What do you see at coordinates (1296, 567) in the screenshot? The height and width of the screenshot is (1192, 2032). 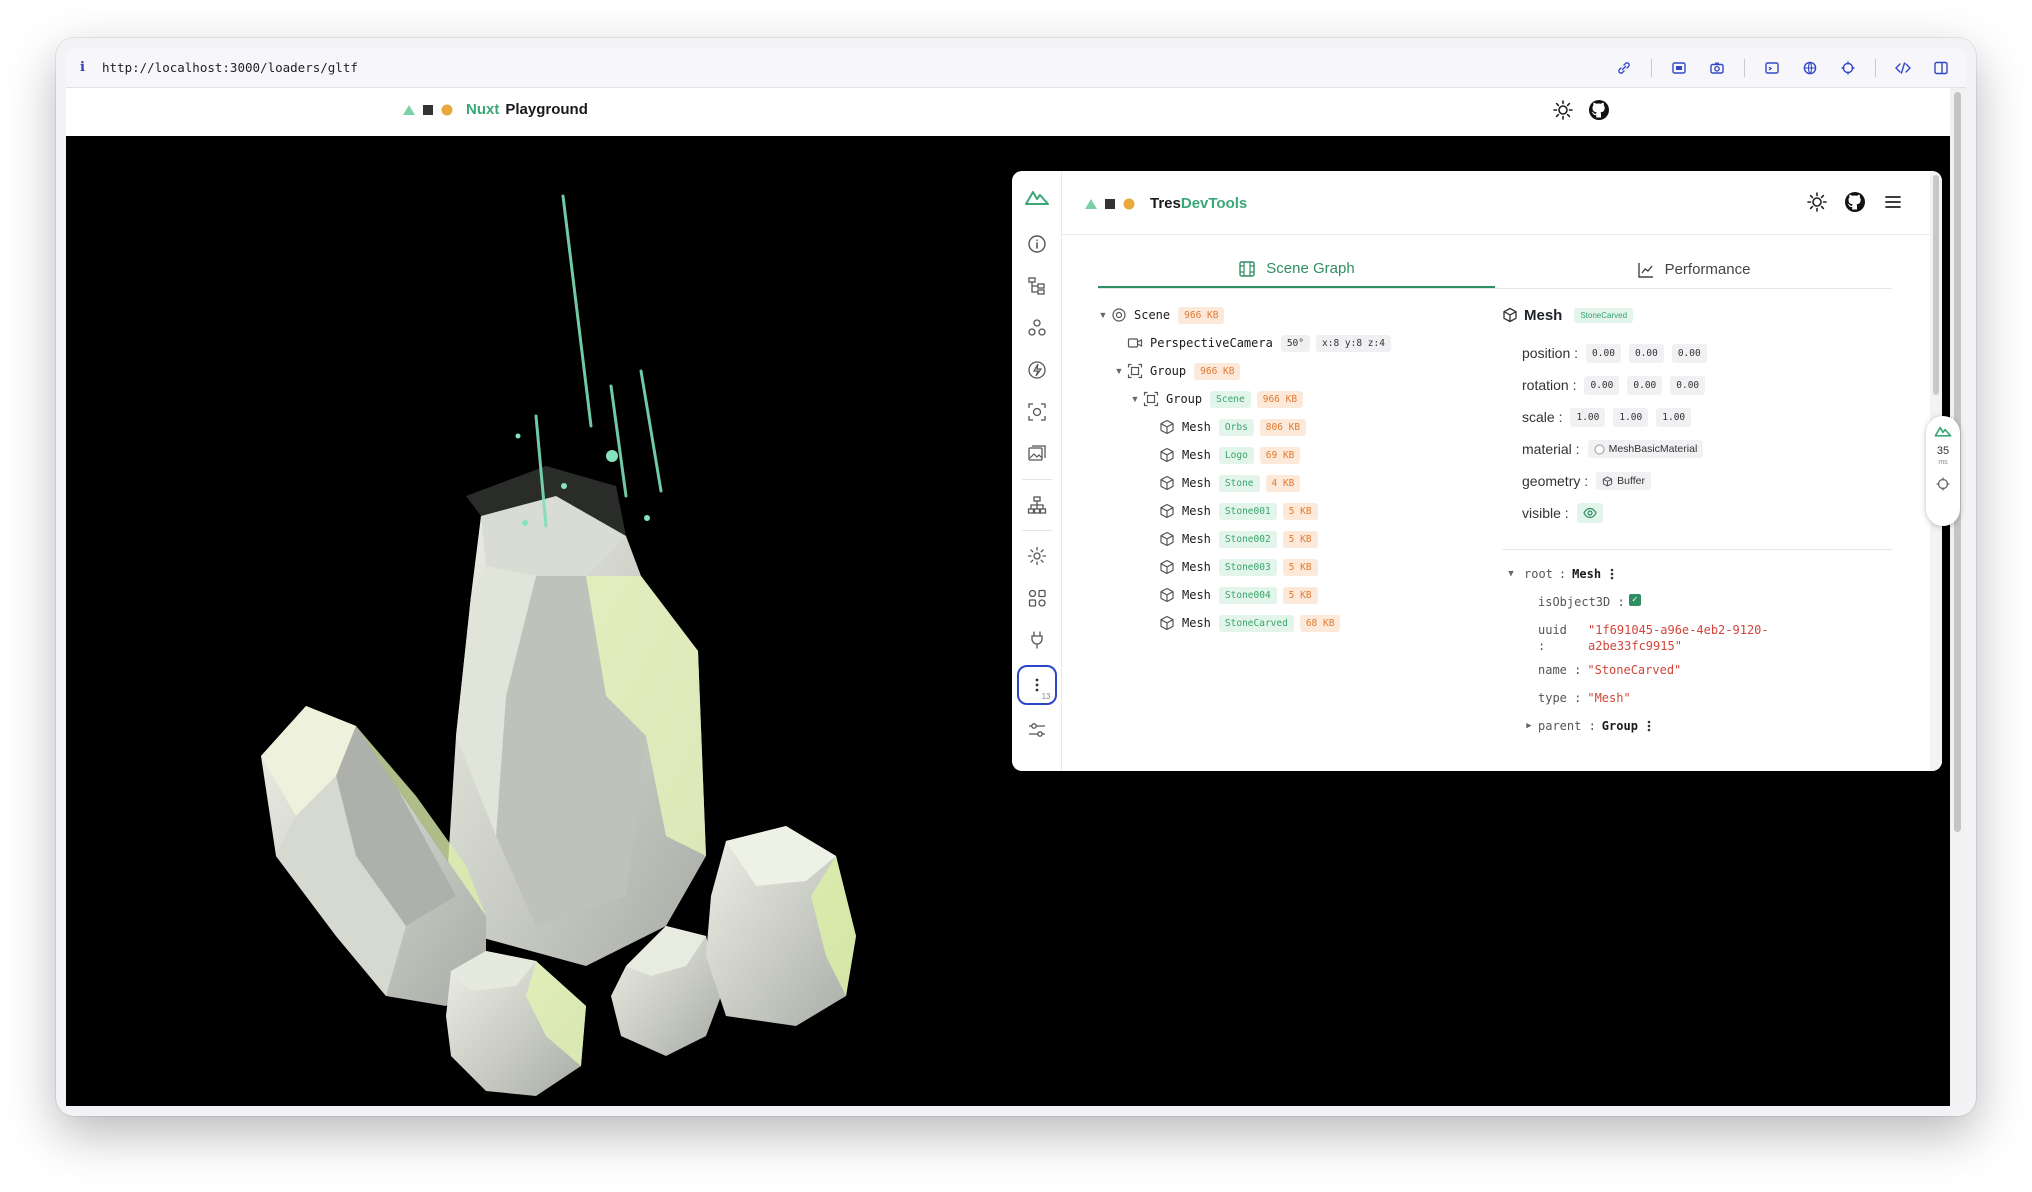 I see `tree-row: Mesh Stone003 5 KB` at bounding box center [1296, 567].